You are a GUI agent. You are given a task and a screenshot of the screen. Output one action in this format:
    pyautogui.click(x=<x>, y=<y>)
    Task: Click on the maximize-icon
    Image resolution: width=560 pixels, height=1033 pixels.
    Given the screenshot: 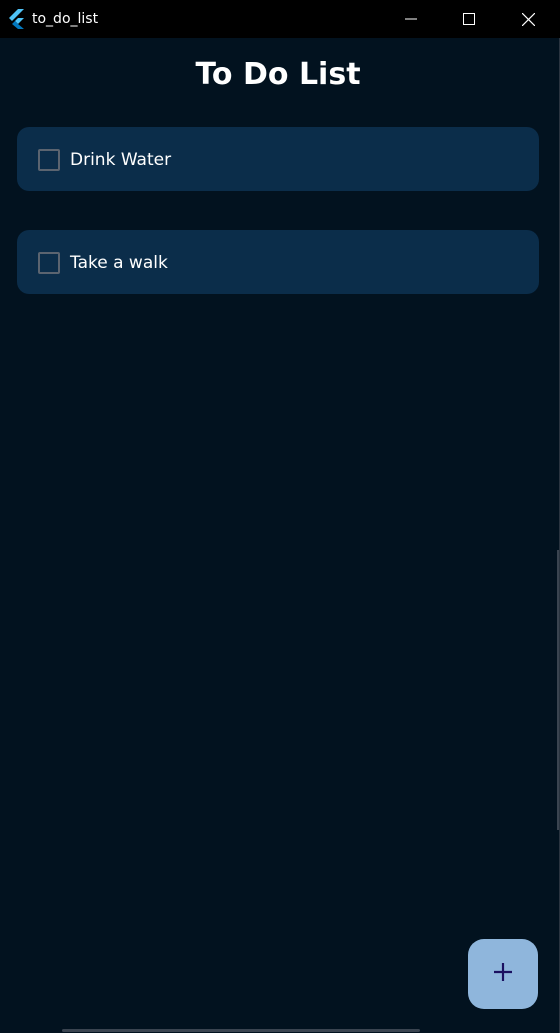 What is the action you would take?
    pyautogui.click(x=469, y=19)
    